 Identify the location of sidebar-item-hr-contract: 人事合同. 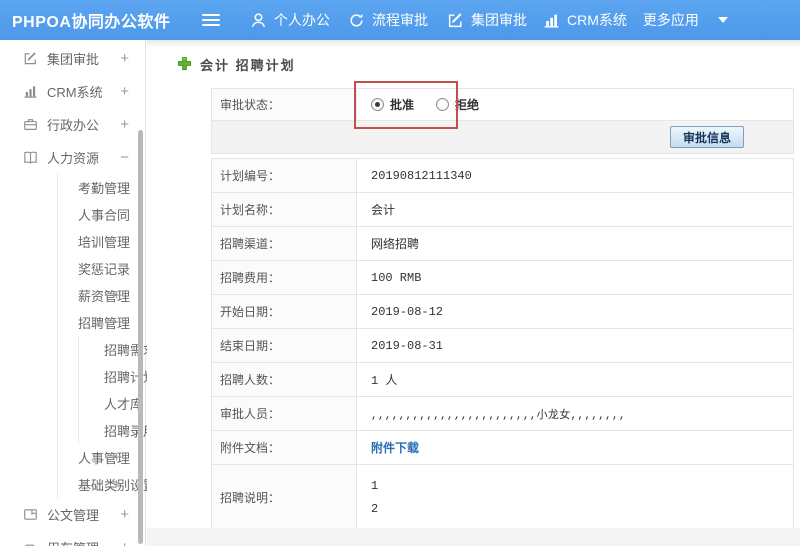
(101, 214).